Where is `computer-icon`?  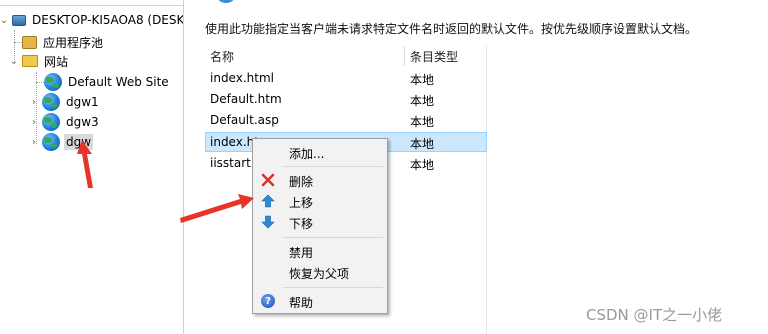 computer-icon is located at coordinates (19, 20).